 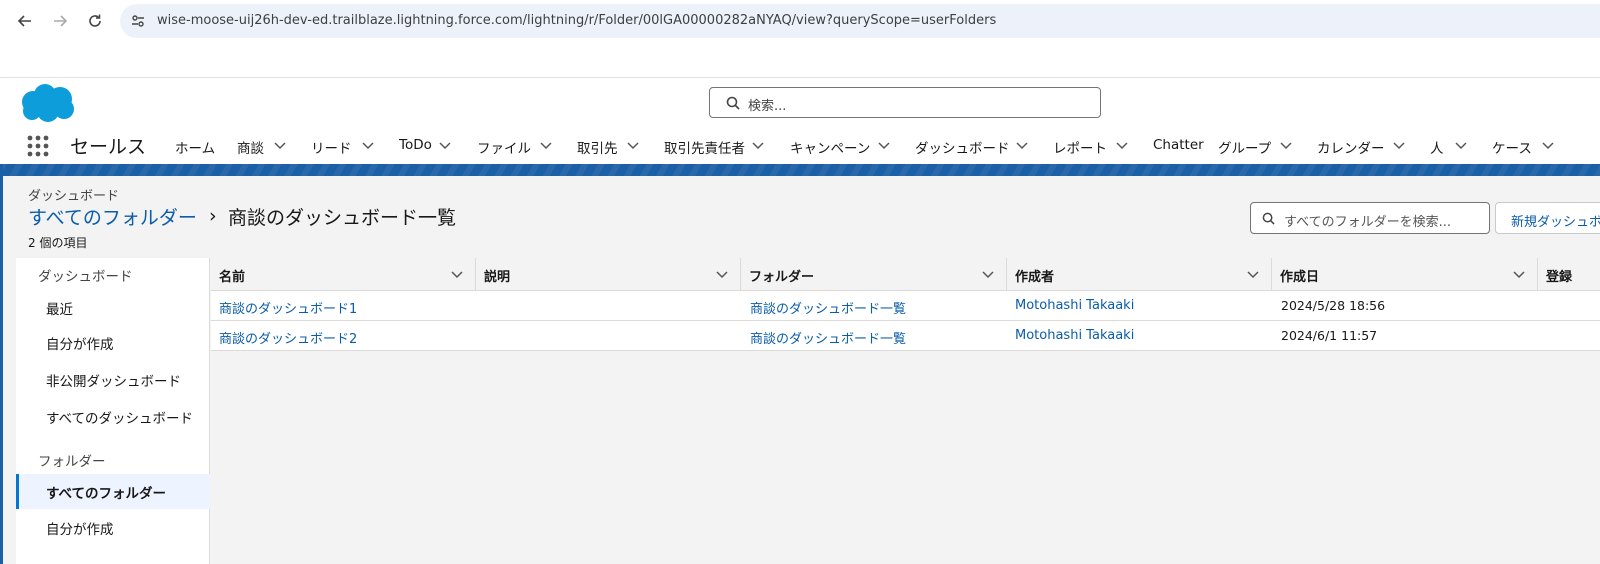 I want to click on column-header-name: 名前, so click(x=343, y=274).